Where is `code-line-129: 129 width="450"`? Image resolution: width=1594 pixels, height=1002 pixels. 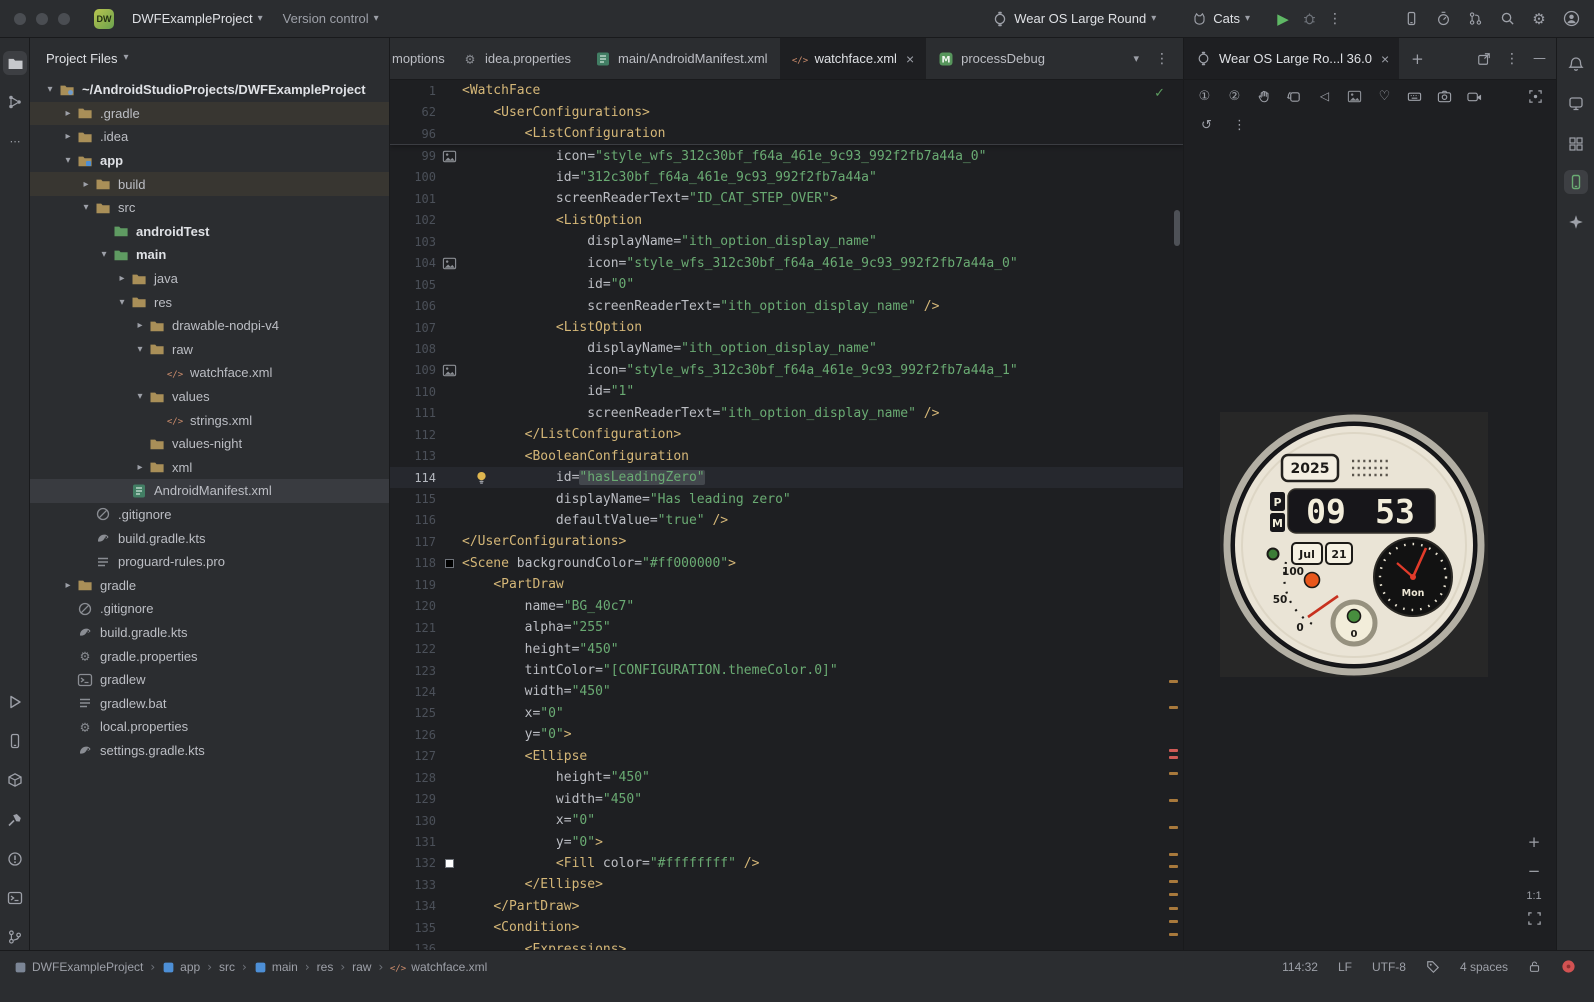 code-line-129: 129 width="450" is located at coordinates (786, 798).